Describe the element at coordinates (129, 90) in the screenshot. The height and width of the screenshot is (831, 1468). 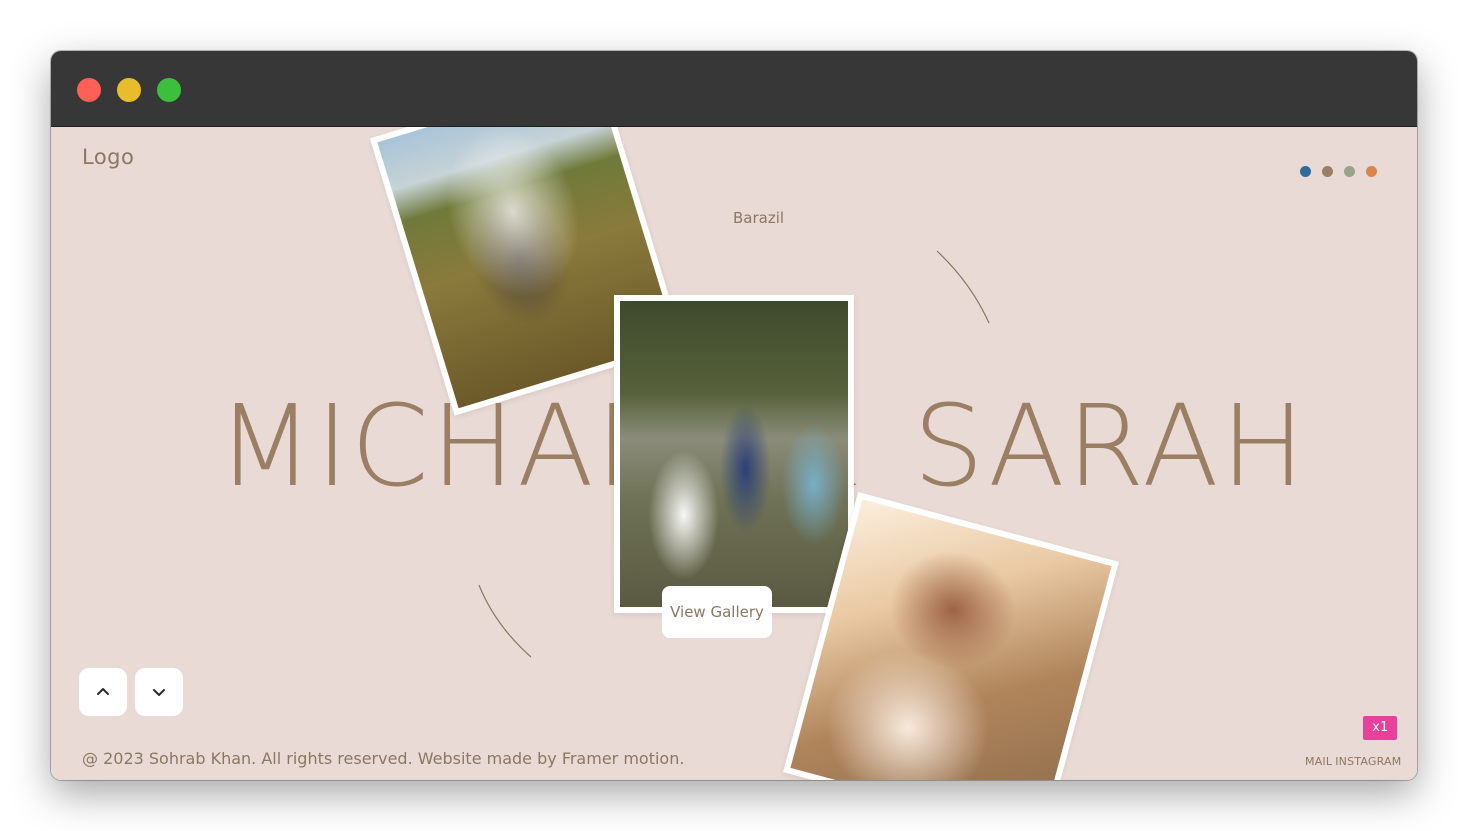
I see `minimize-window-button` at that location.